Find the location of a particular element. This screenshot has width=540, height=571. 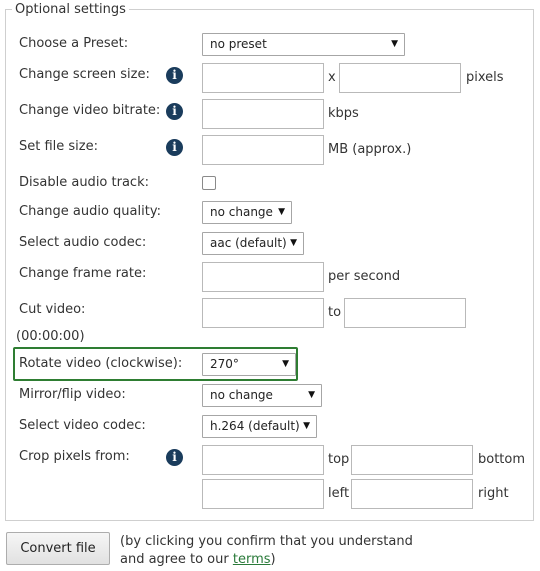

bitrate-unit: kbps is located at coordinates (343, 113).